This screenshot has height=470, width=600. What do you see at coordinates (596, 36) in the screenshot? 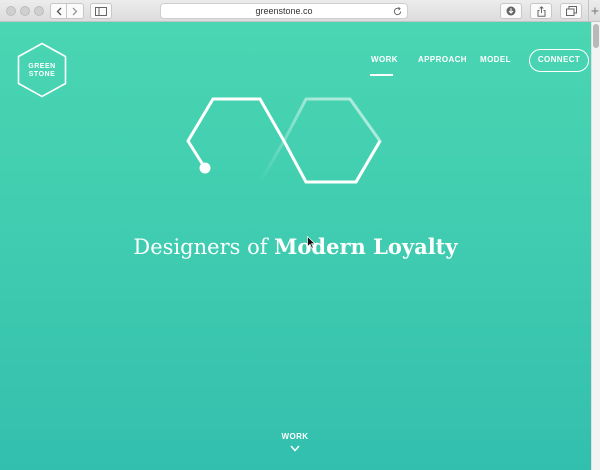
I see `scrollbar-thumb` at bounding box center [596, 36].